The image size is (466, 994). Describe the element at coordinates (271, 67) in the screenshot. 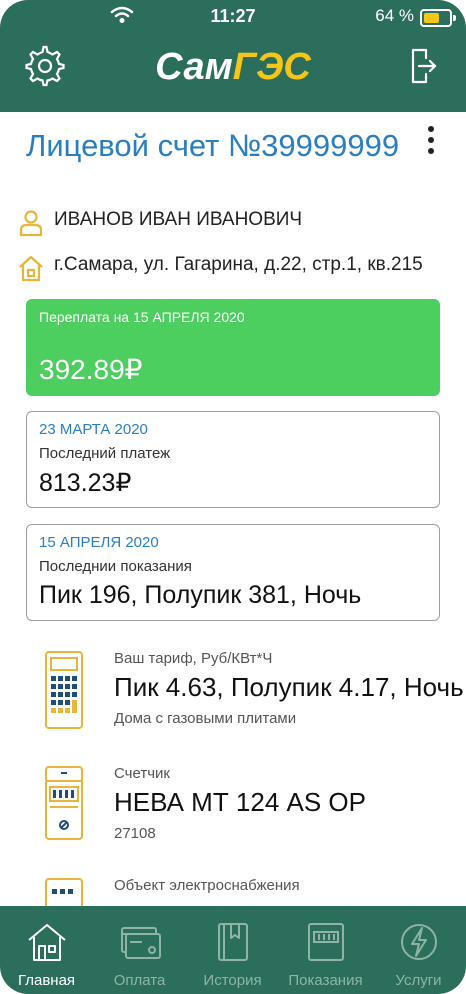

I see `logo-part-yellow: ГЭС` at that location.